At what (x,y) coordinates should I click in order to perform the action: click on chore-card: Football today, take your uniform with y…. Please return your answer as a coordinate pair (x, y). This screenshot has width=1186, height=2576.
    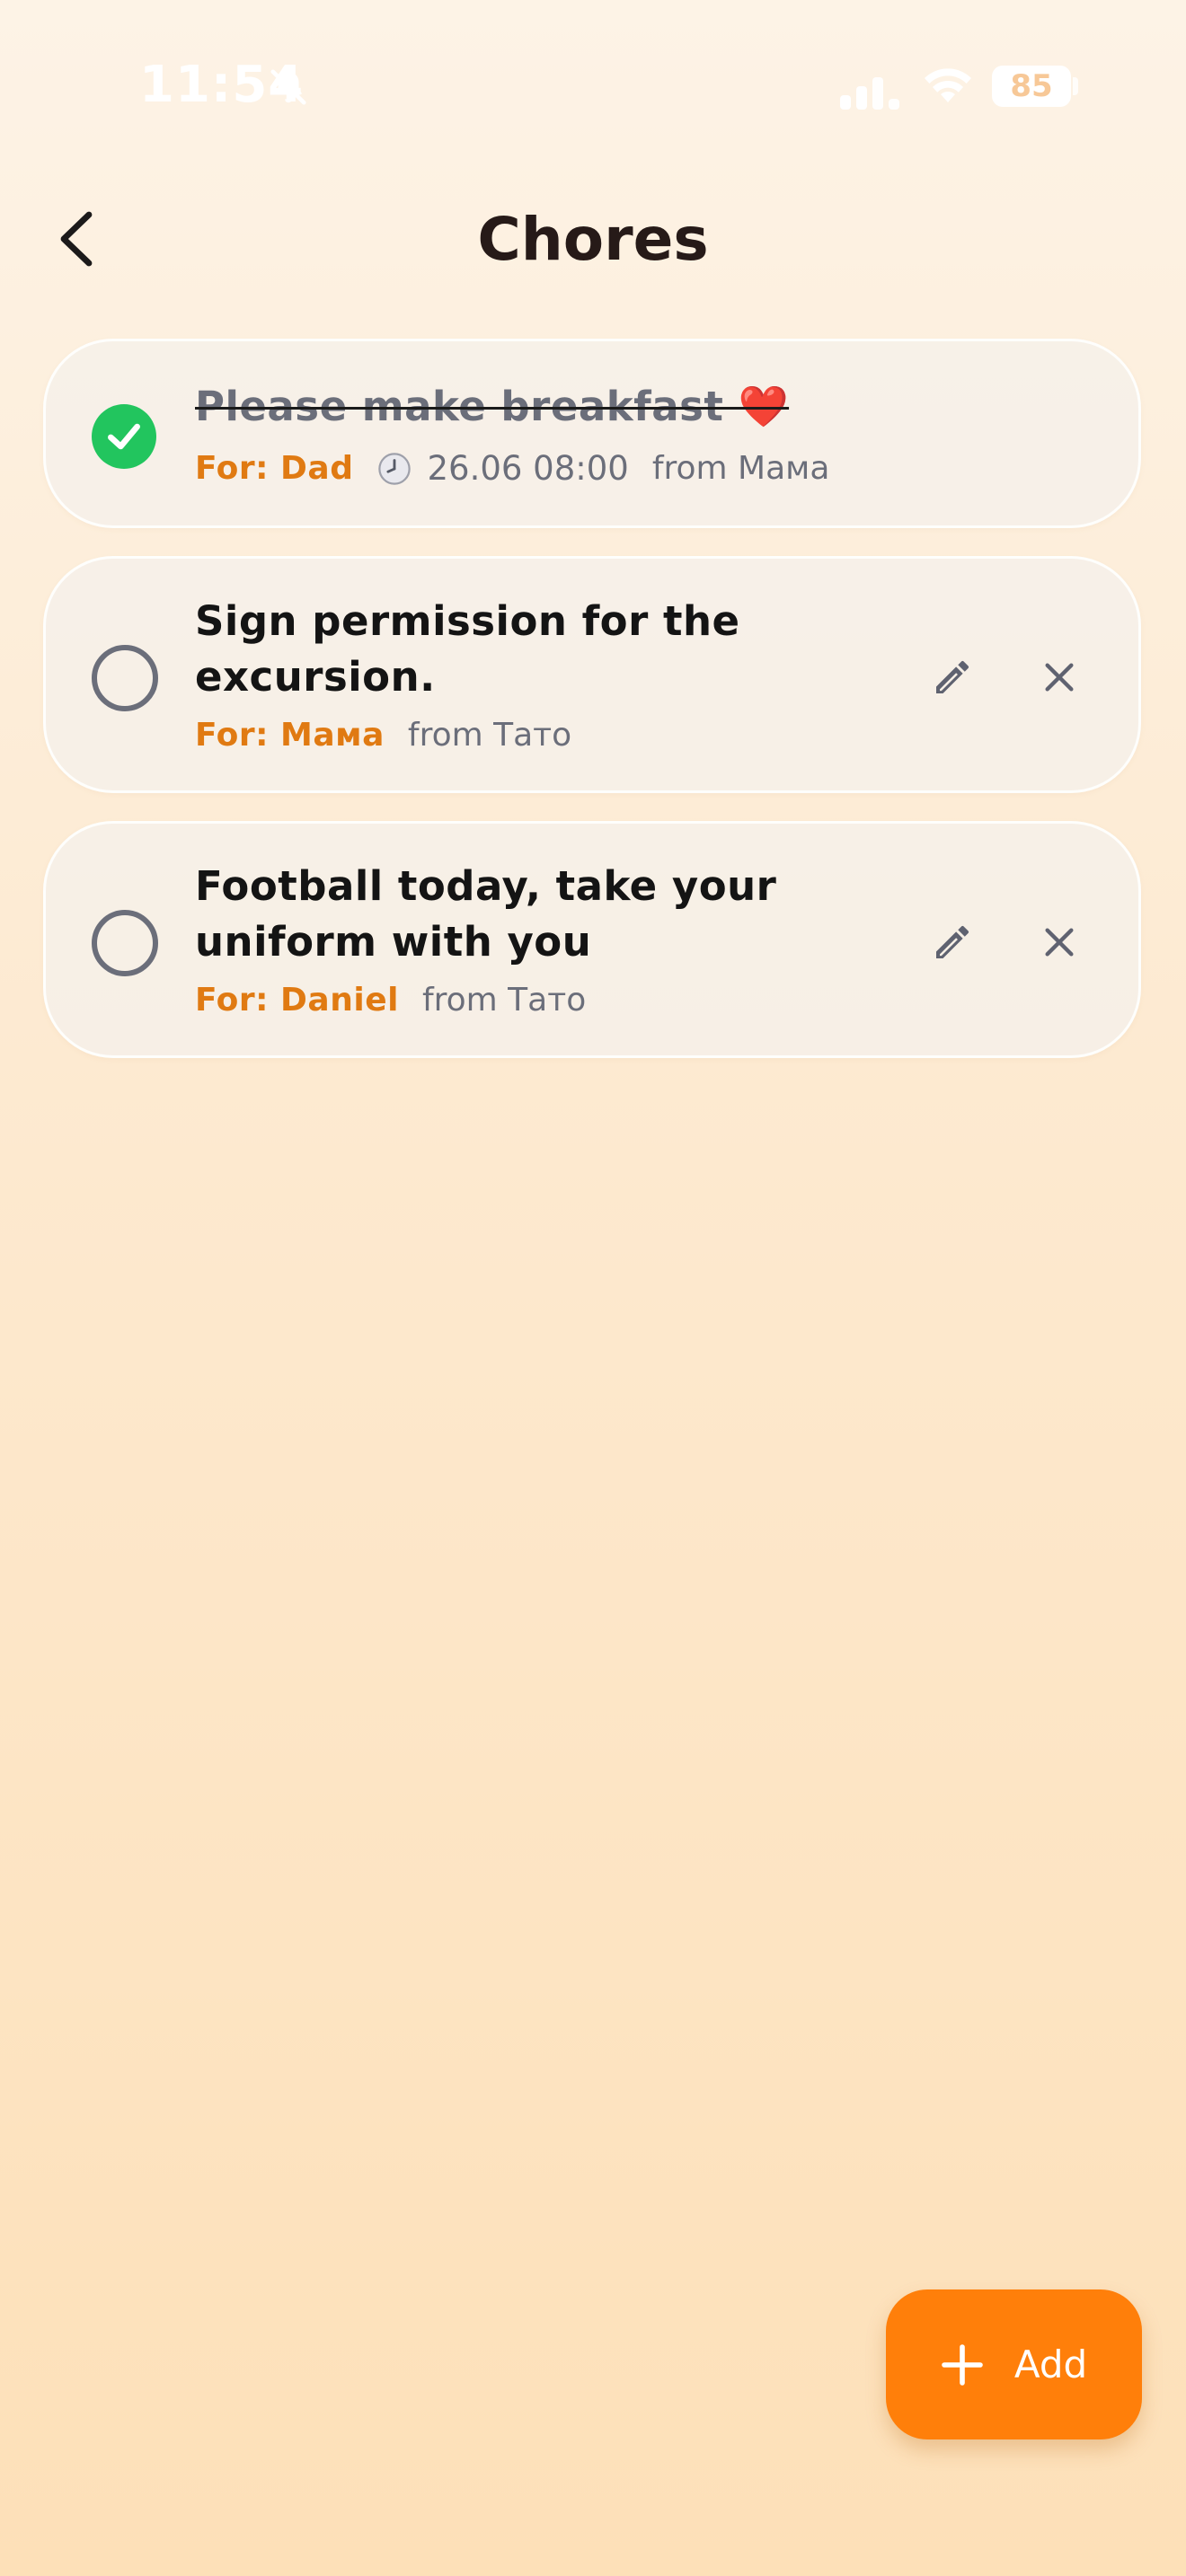
    Looking at the image, I should click on (592, 939).